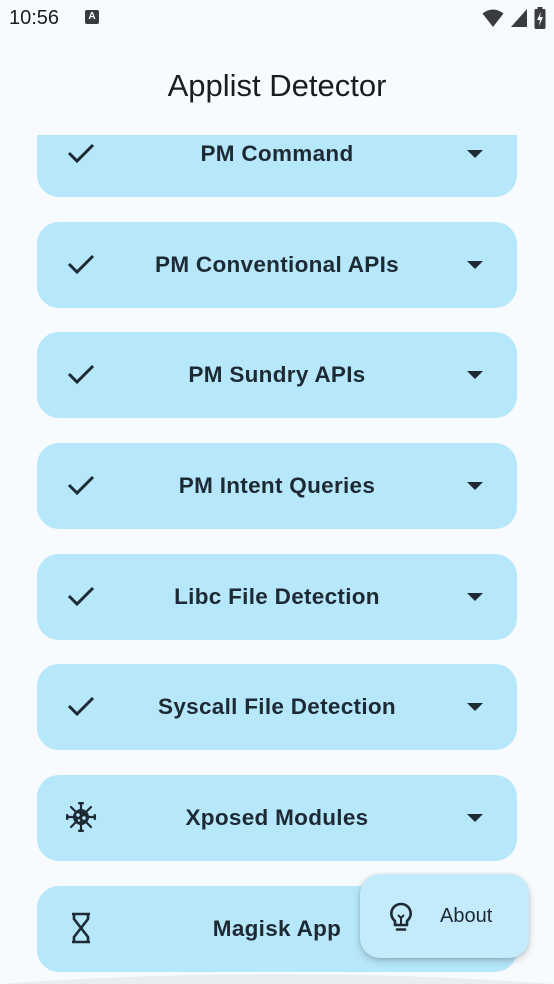 The image size is (554, 984). I want to click on detection-card-pm-command: PM Command, so click(277, 166).